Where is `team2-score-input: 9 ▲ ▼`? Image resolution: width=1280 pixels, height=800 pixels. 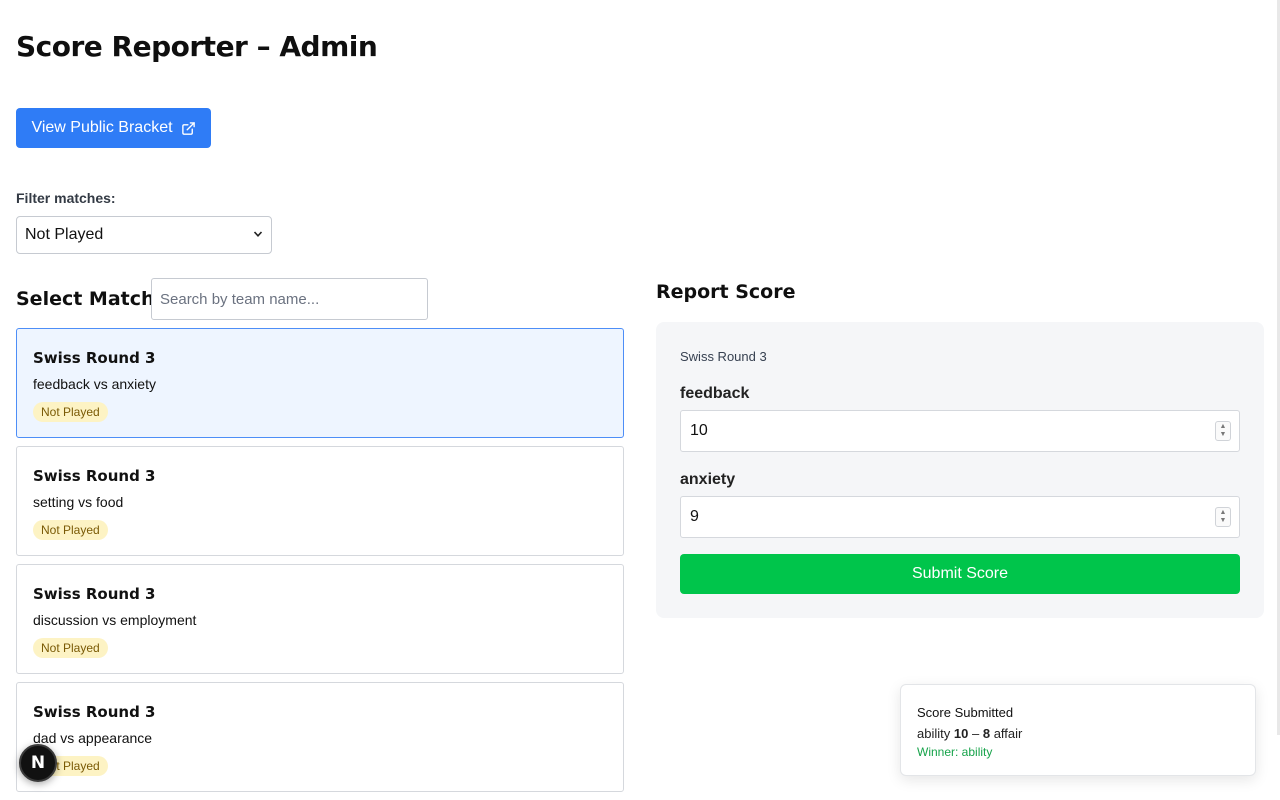
team2-score-input: 9 ▲ ▼ is located at coordinates (960, 517).